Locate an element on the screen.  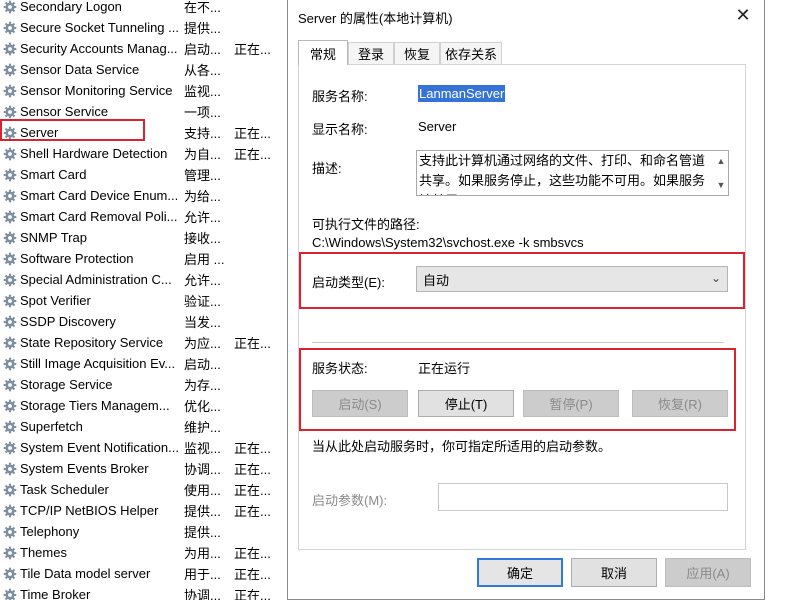
service-status-label: 服务状态: is located at coordinates (340, 368).